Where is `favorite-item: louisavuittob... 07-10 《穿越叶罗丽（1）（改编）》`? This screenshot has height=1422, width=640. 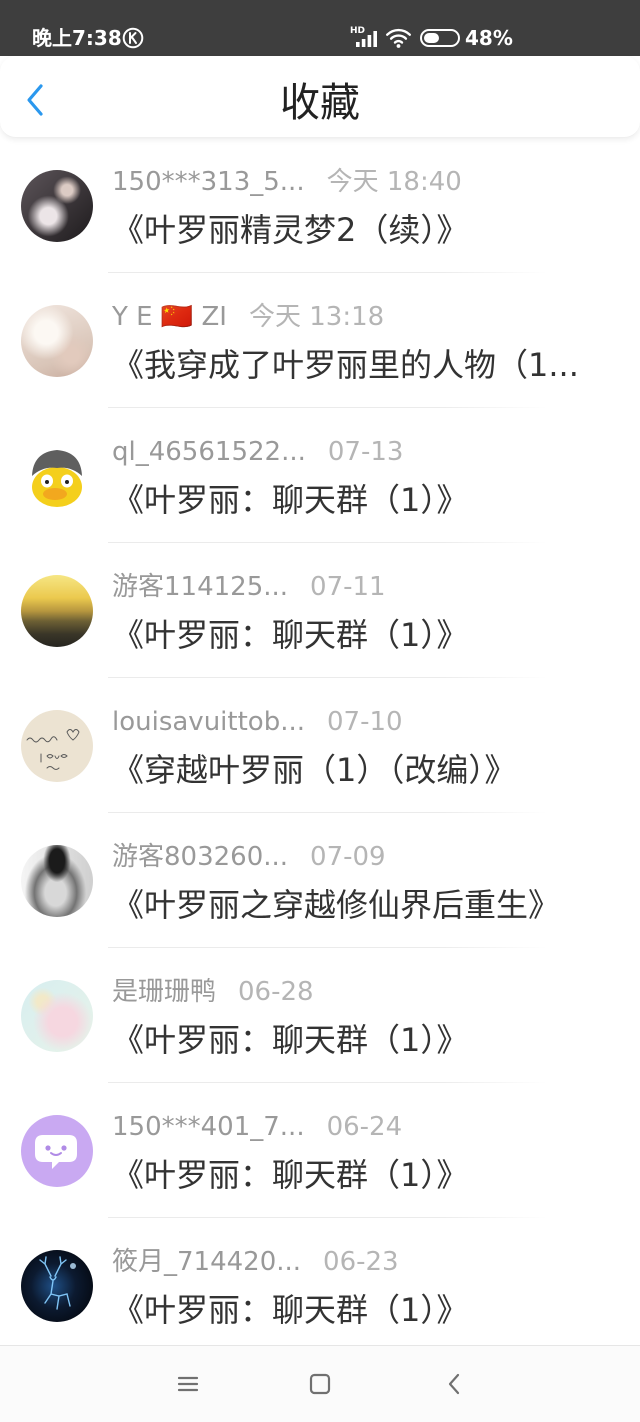 favorite-item: louisavuittob... 07-10 《穿越叶罗丽（1）（改编）》 is located at coordinates (320, 745).